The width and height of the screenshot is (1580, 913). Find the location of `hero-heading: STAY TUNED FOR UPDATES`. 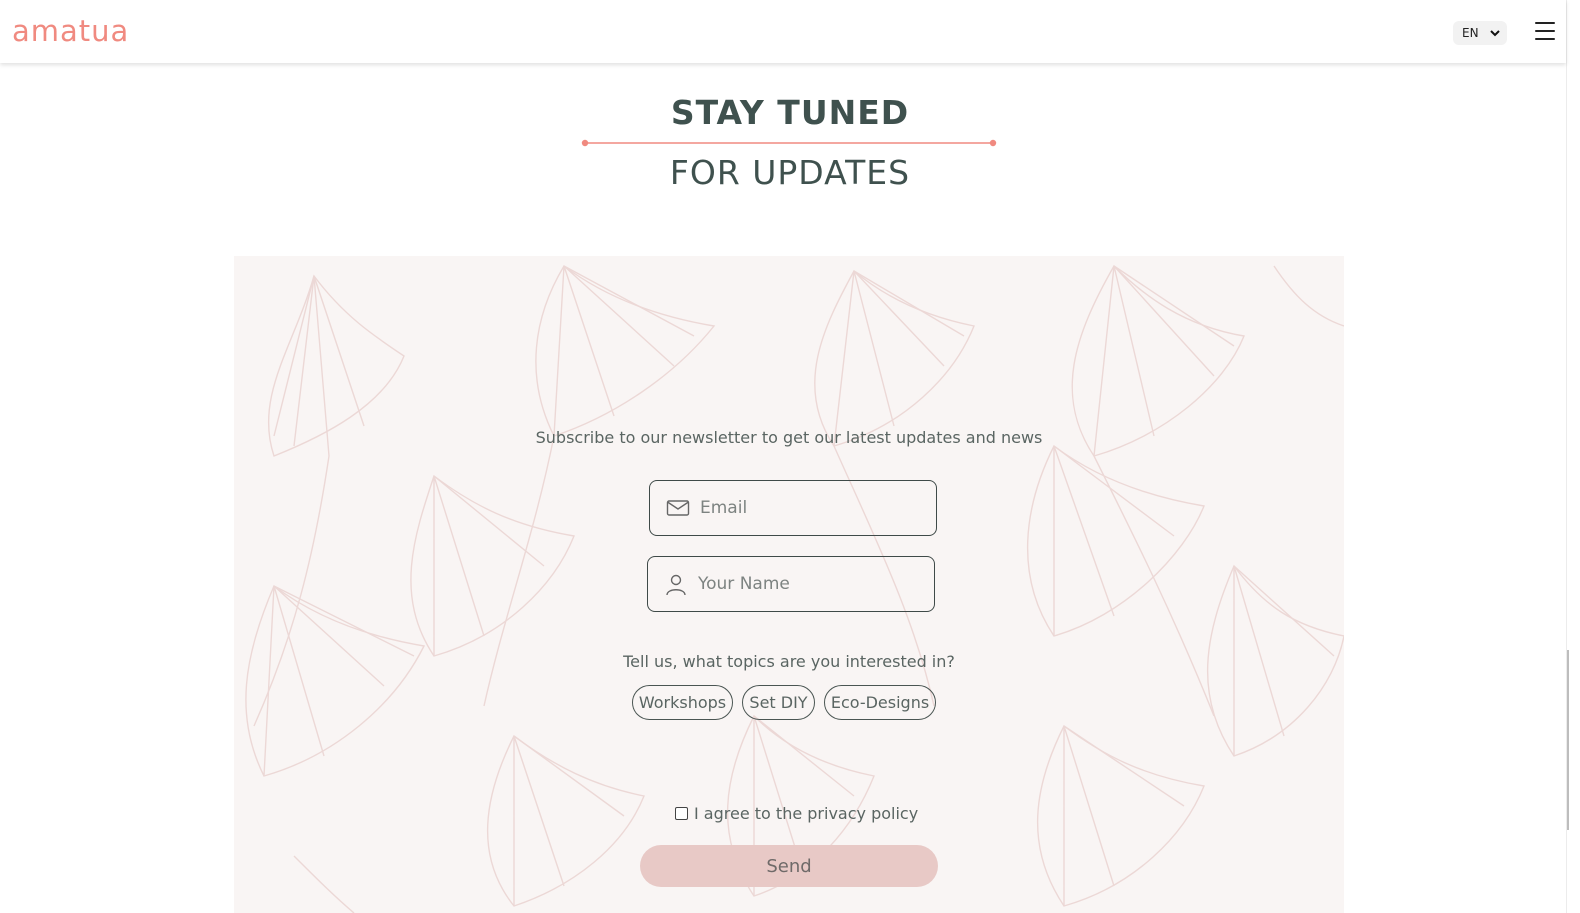

hero-heading: STAY TUNED FOR UPDATES is located at coordinates (790, 141).